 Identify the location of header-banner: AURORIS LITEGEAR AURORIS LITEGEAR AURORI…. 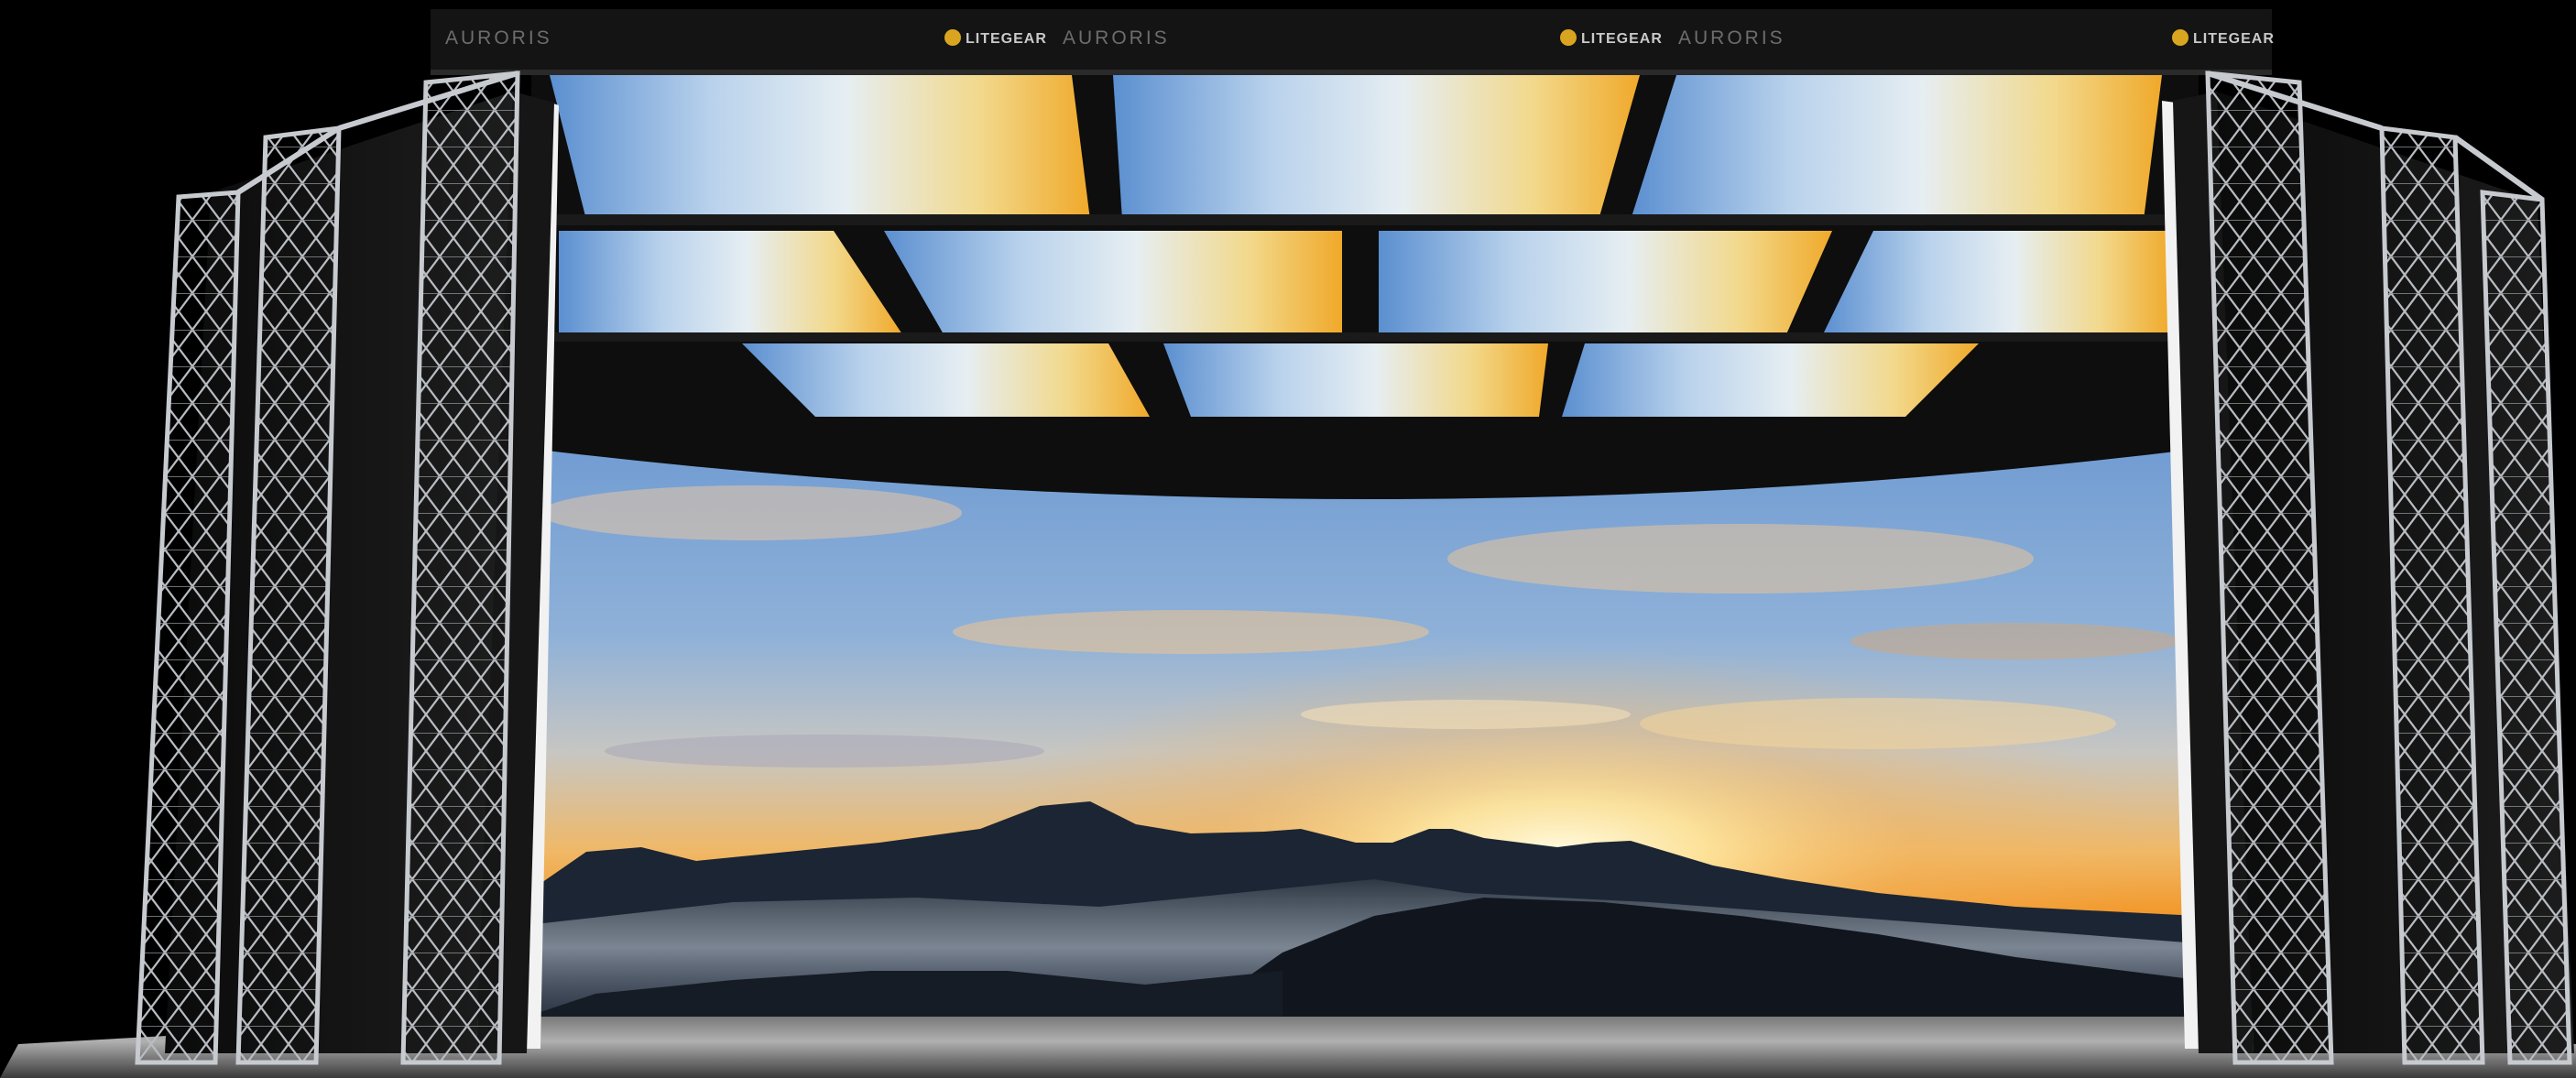
(1353, 42).